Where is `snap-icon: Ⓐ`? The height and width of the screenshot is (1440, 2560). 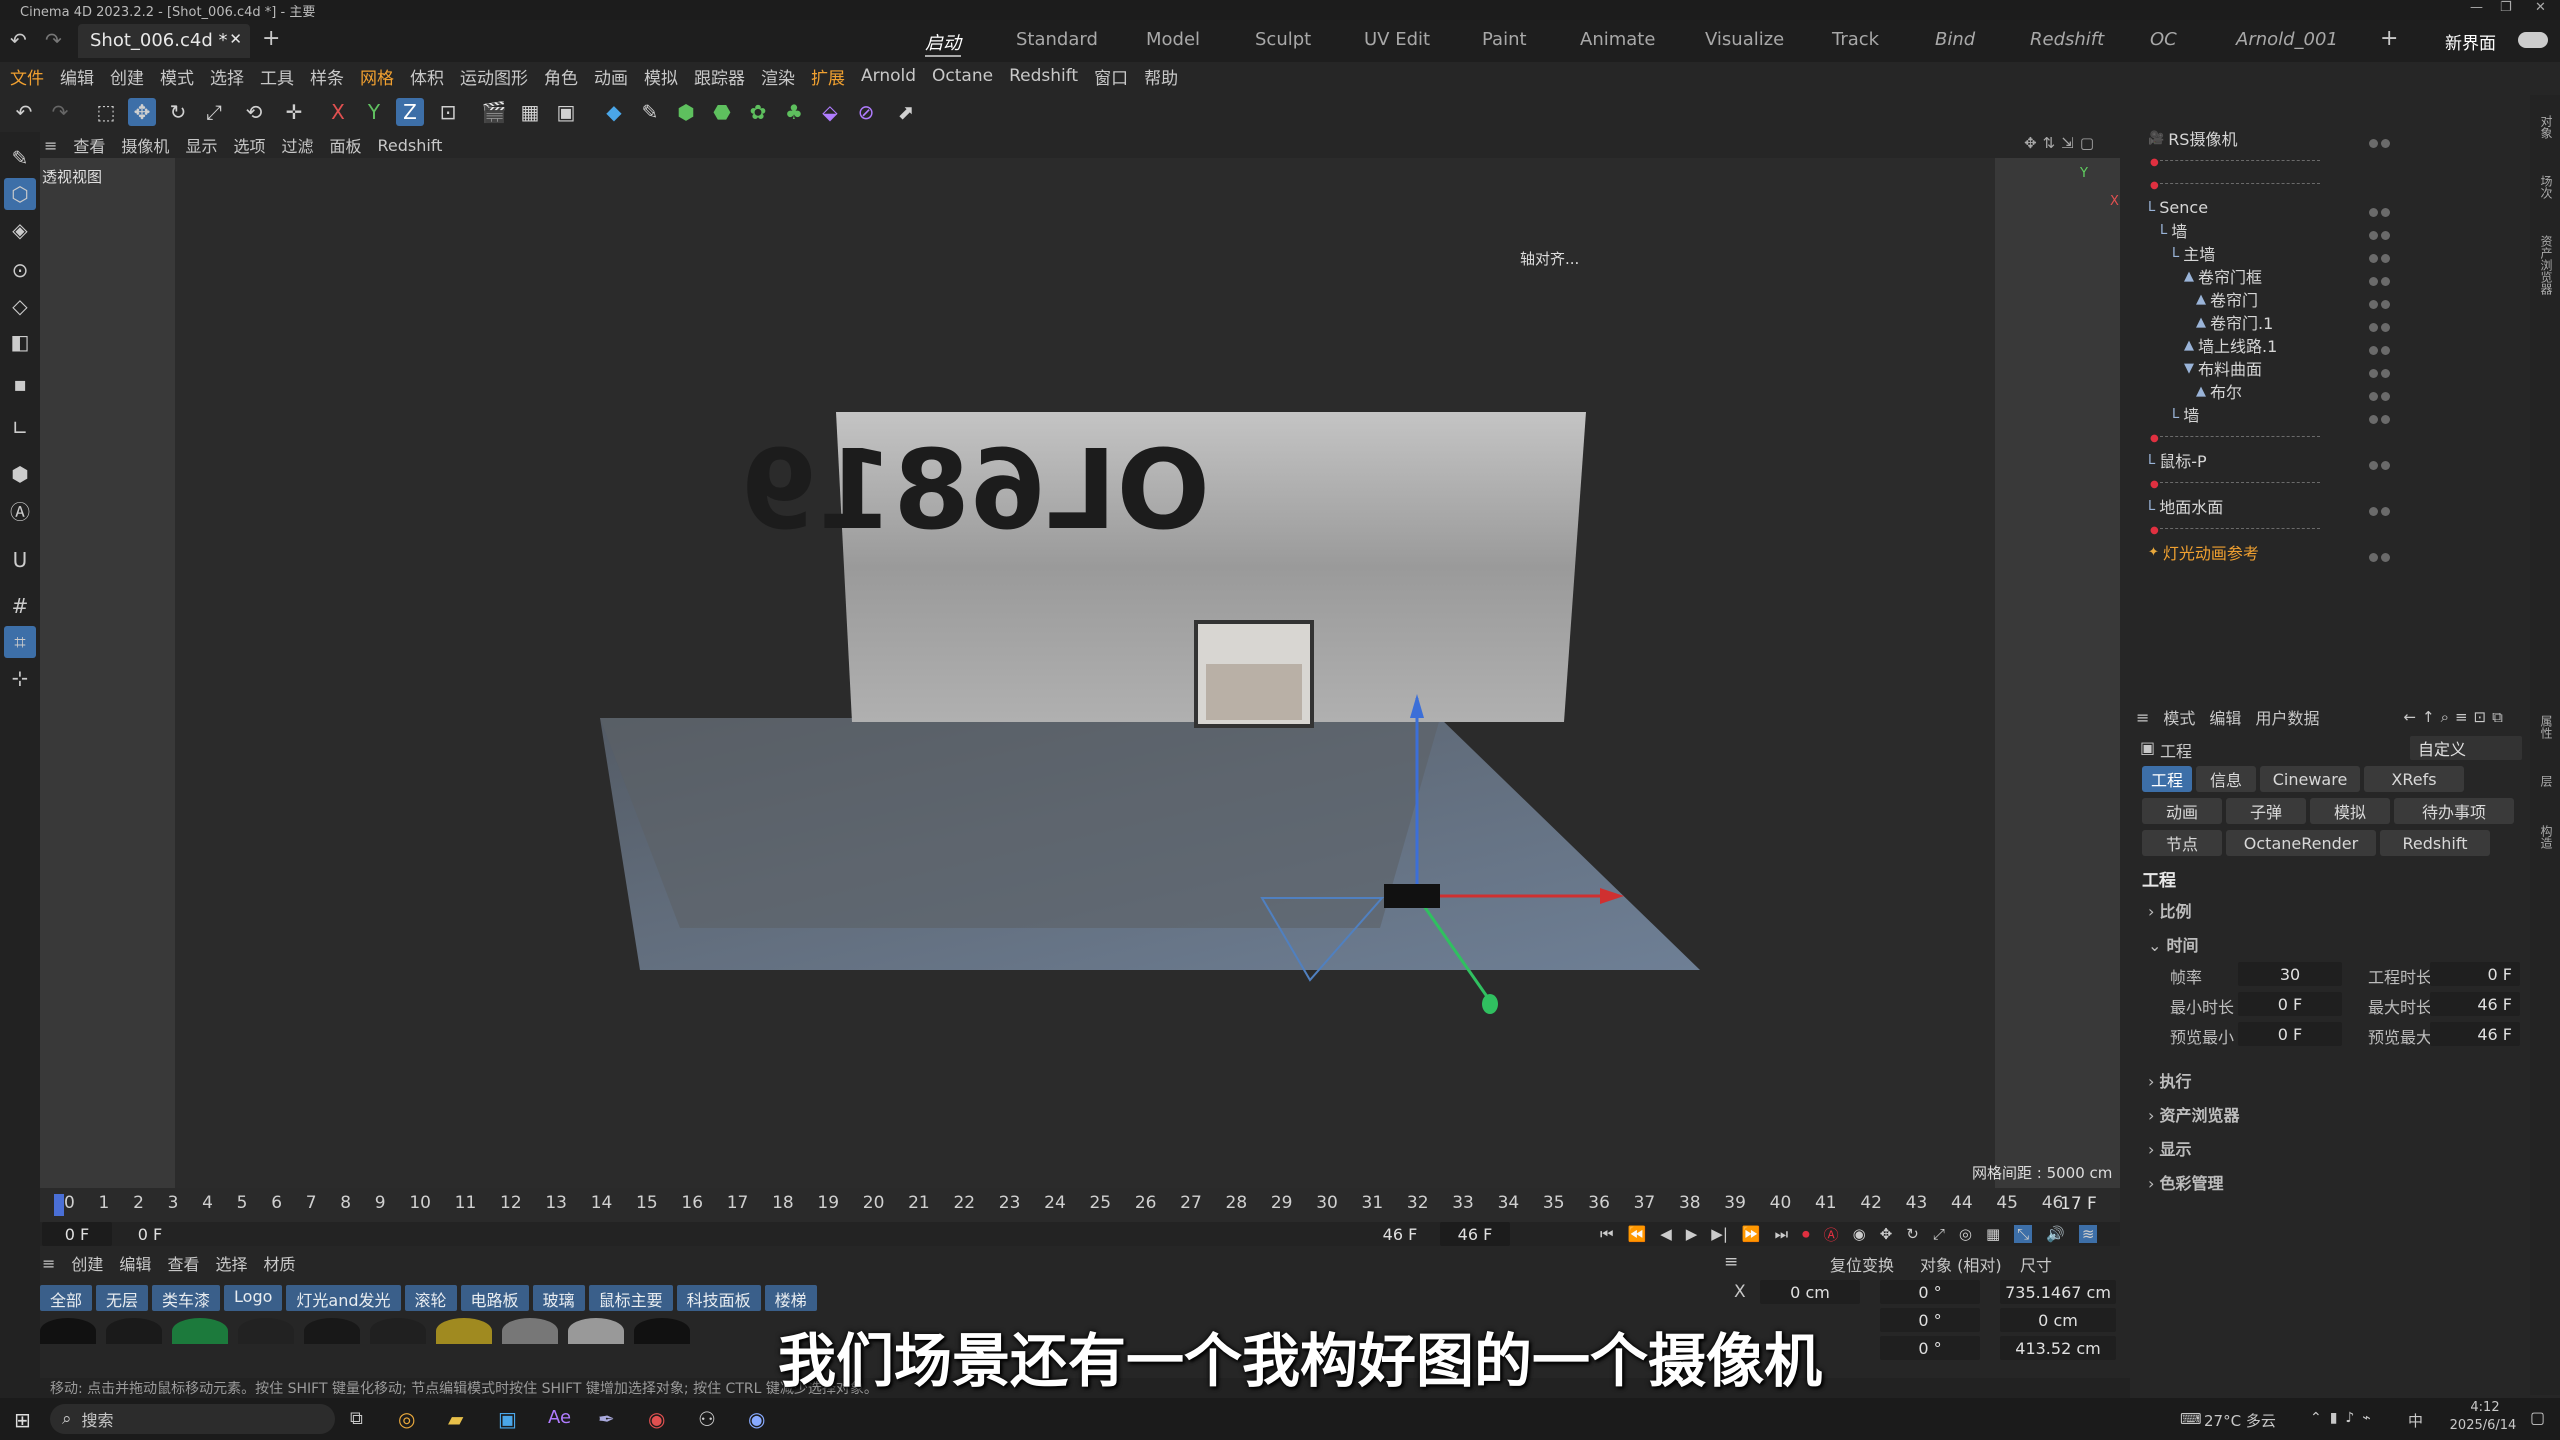 snap-icon: Ⓐ is located at coordinates (20, 510).